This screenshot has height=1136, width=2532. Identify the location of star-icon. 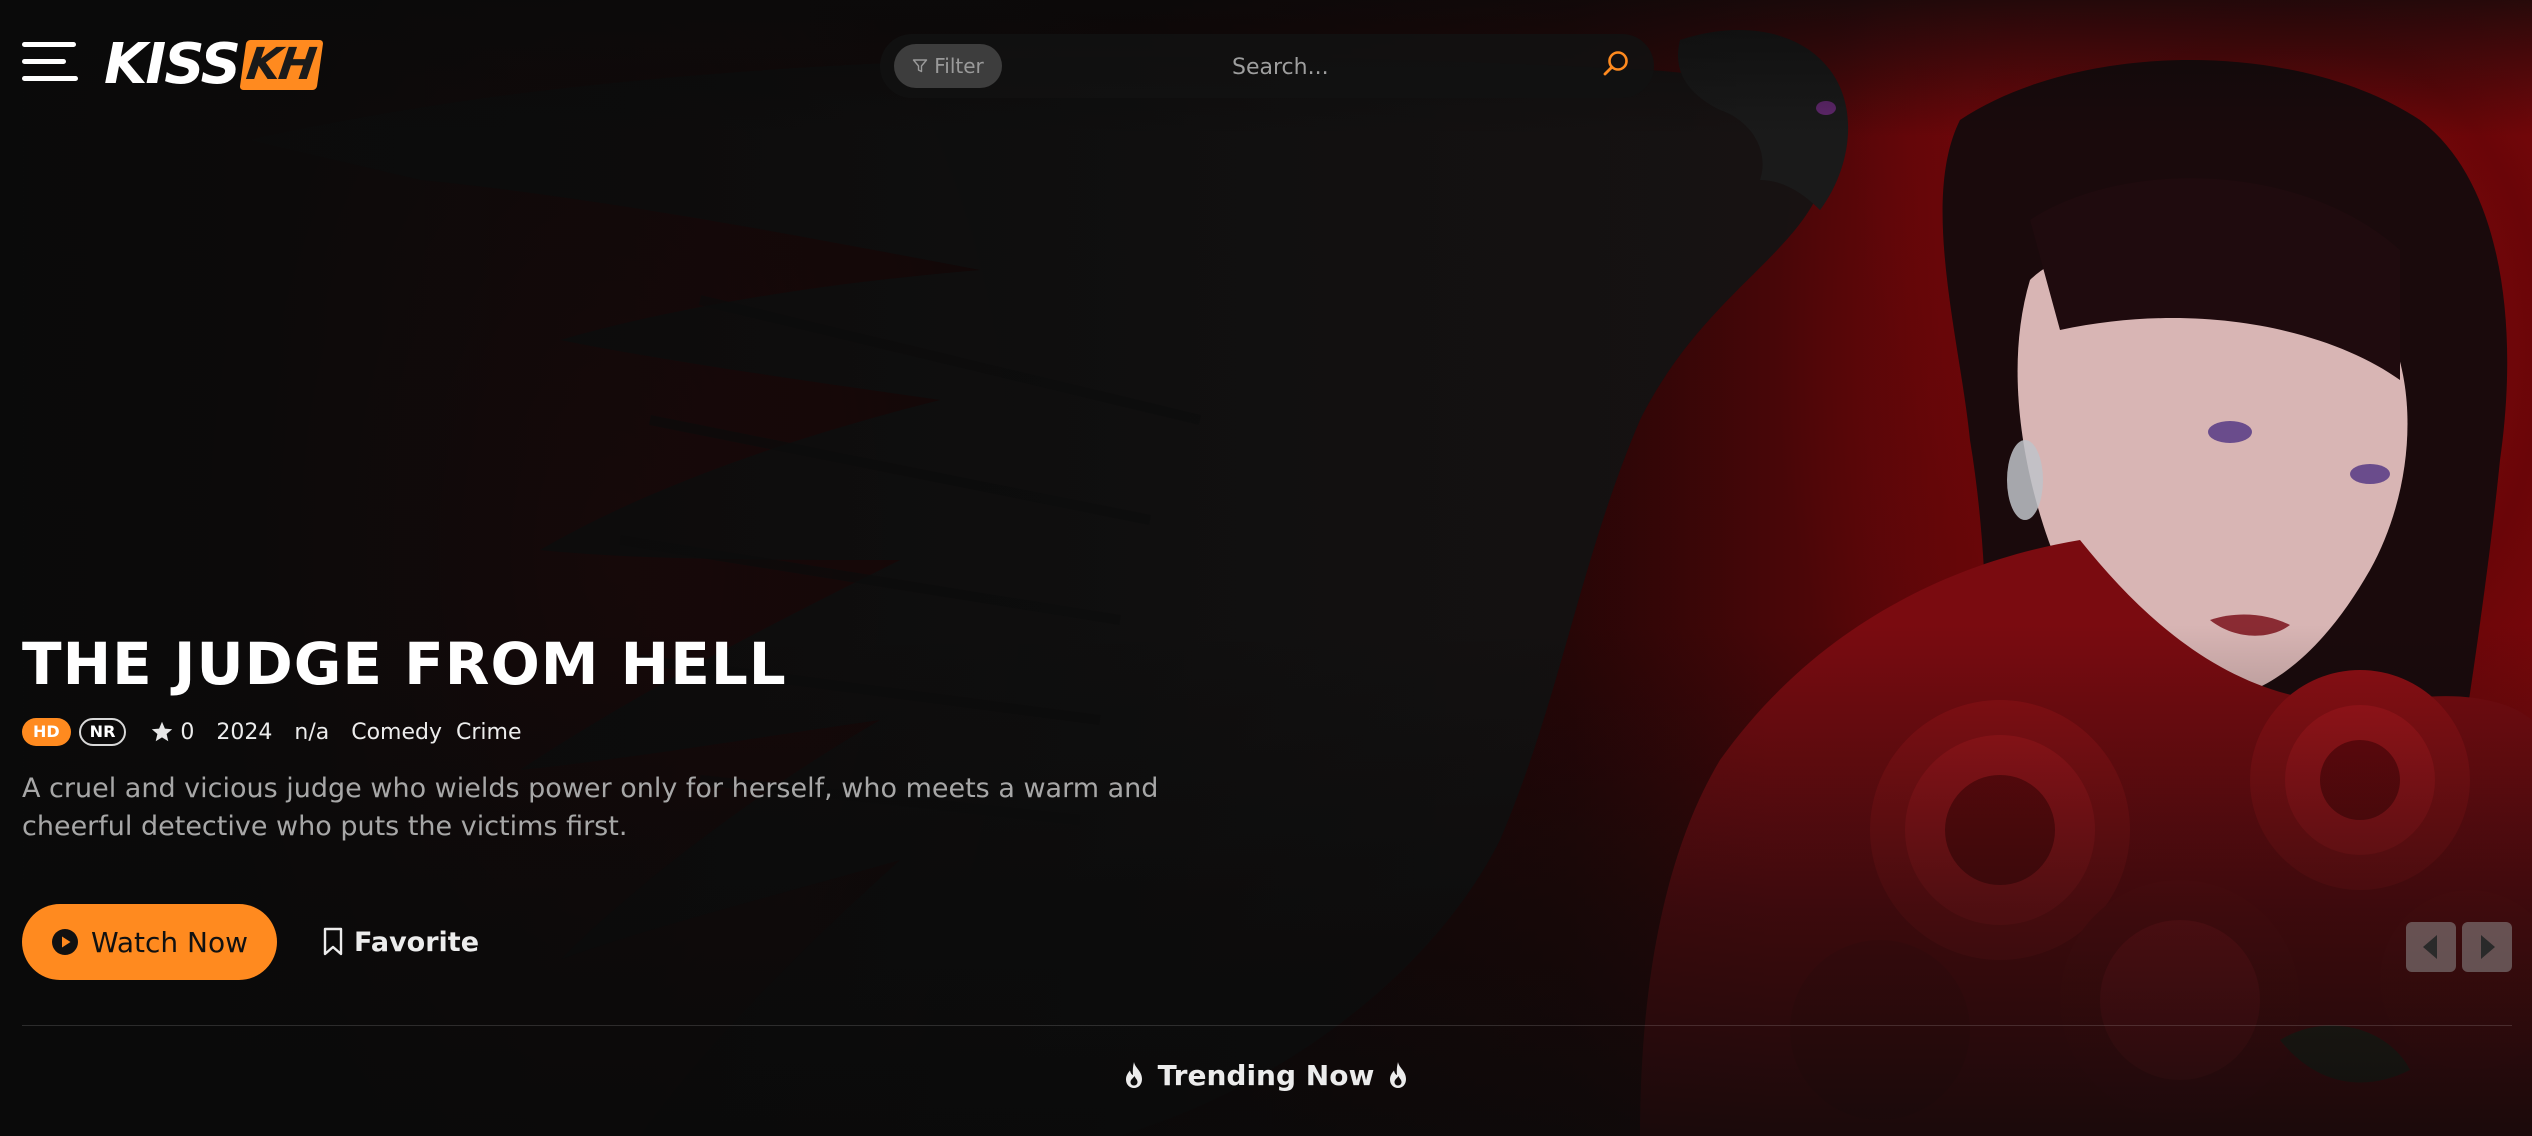
(162, 731).